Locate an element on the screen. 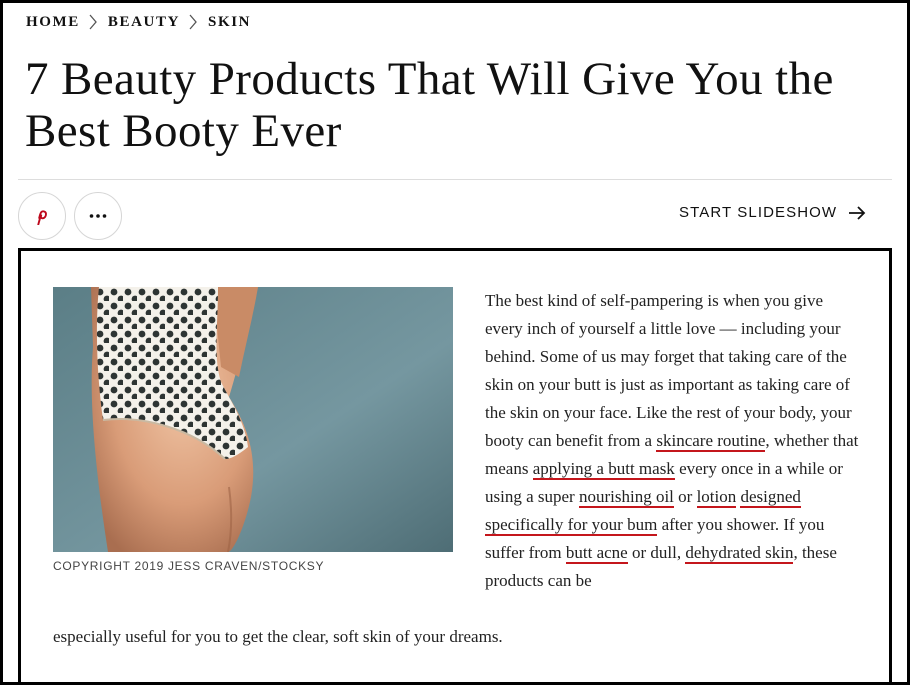 The image size is (910, 685). link-dehydrated-skin: dehydrated skin is located at coordinates (739, 553).